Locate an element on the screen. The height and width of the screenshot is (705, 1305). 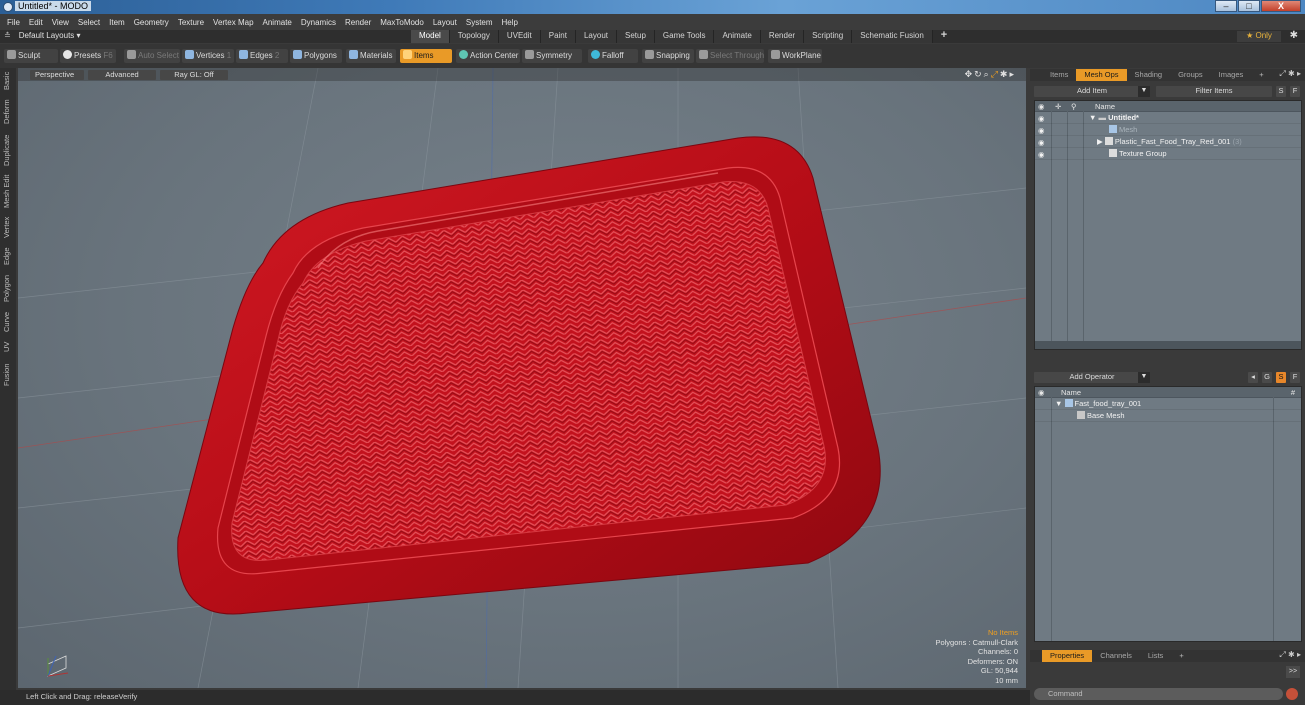
menu-view: View is located at coordinates (62, 22).